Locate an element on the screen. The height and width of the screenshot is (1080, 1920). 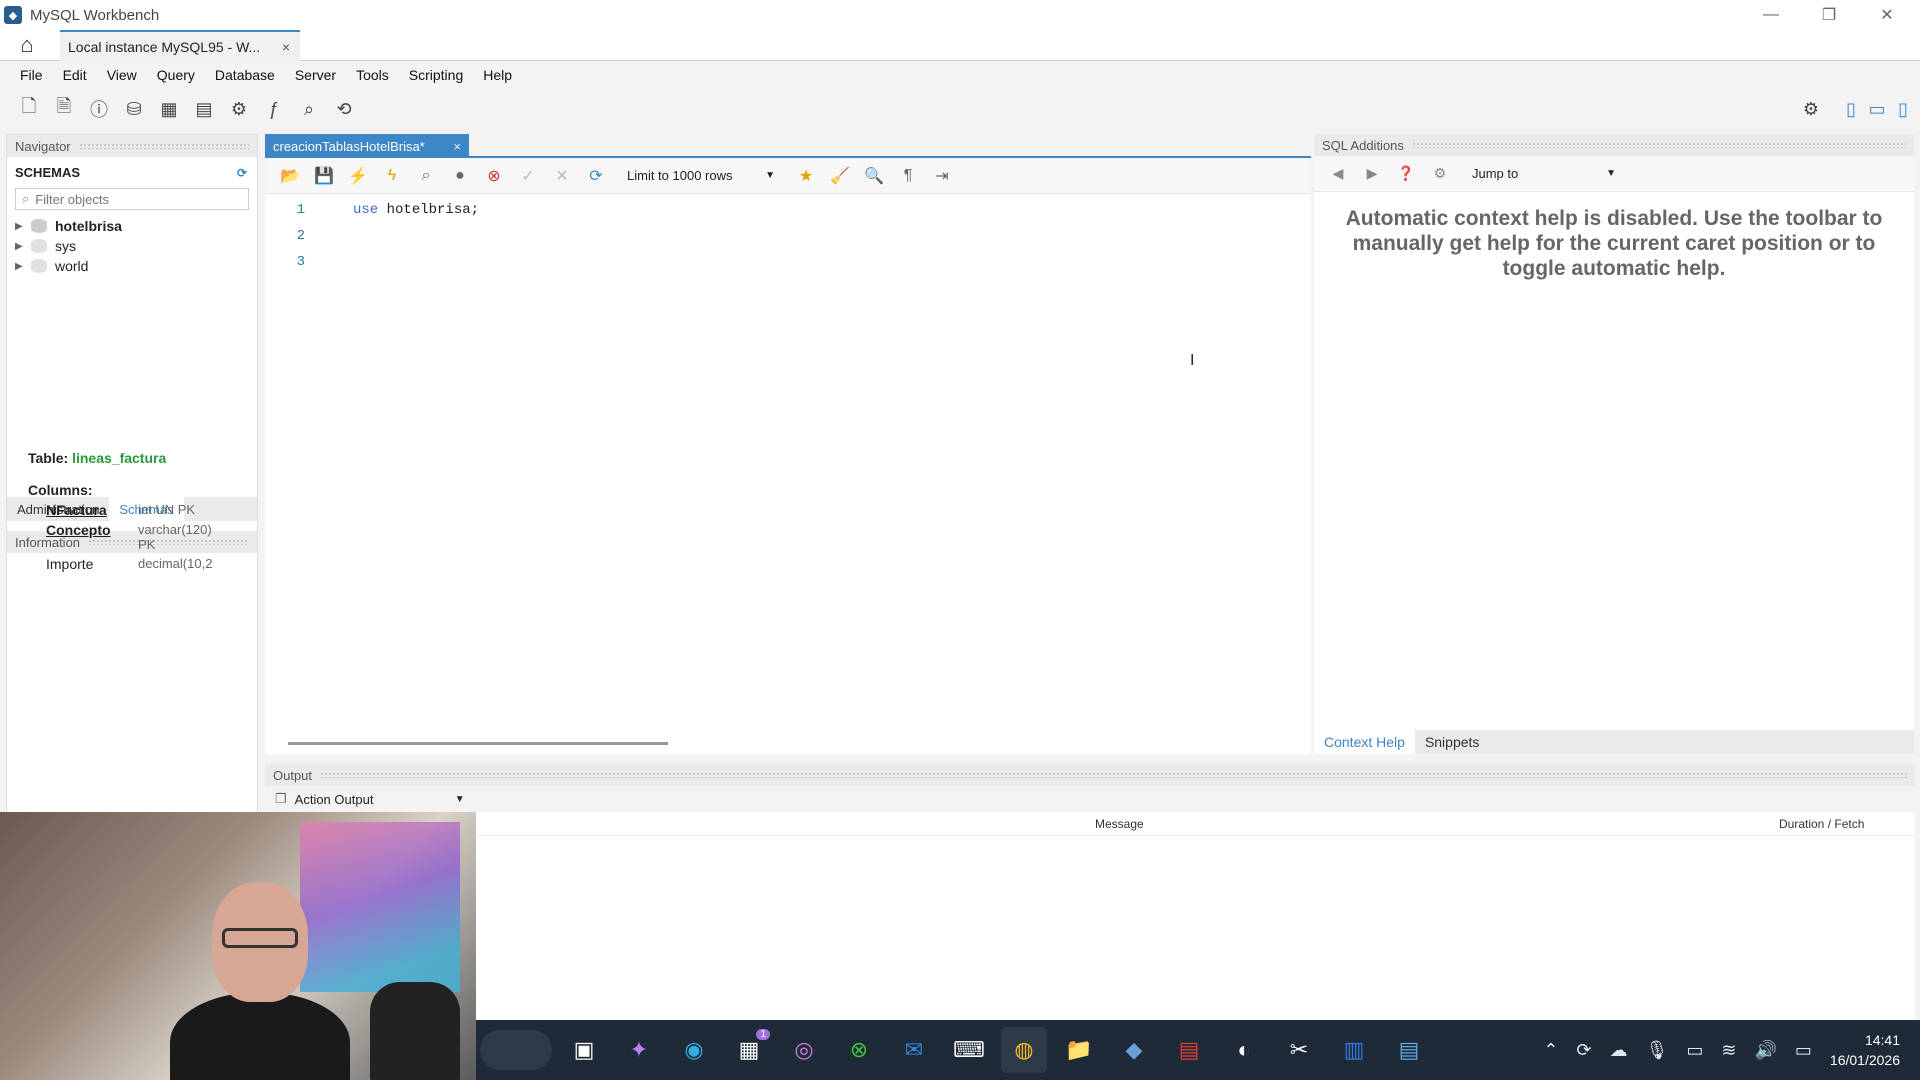
menu-query: Query is located at coordinates (176, 75).